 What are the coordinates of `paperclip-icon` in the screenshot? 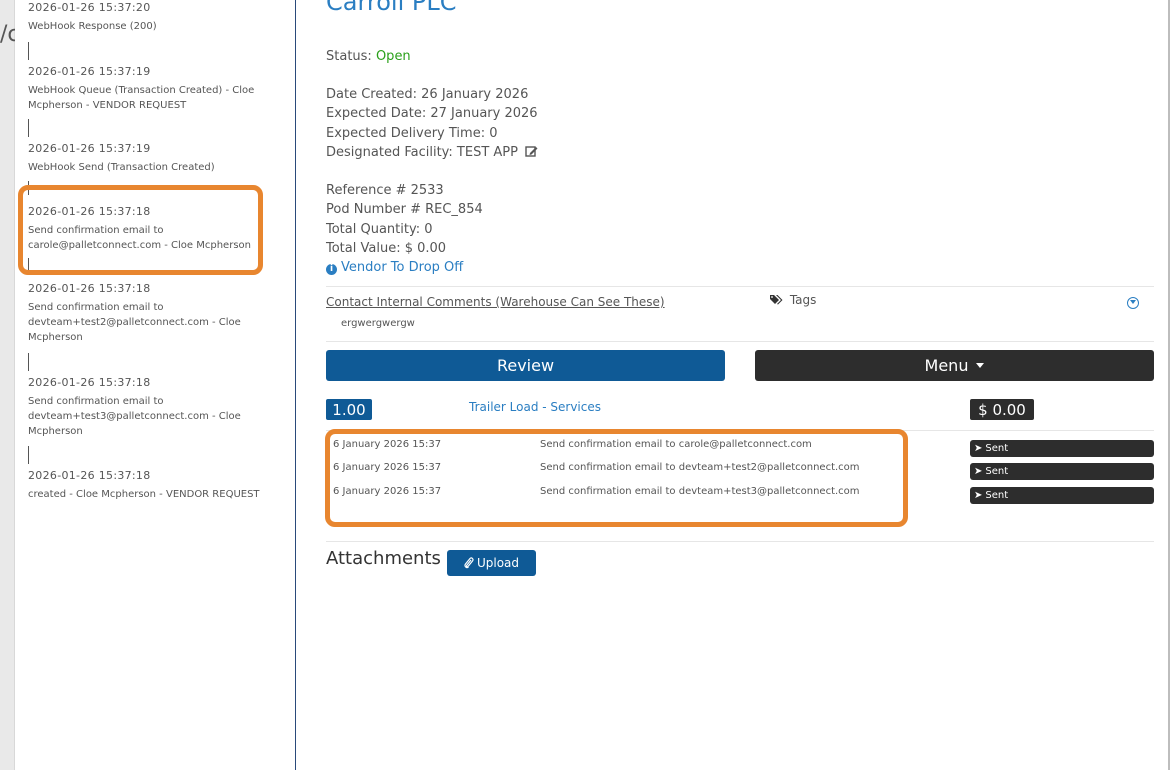 It's located at (469, 563).